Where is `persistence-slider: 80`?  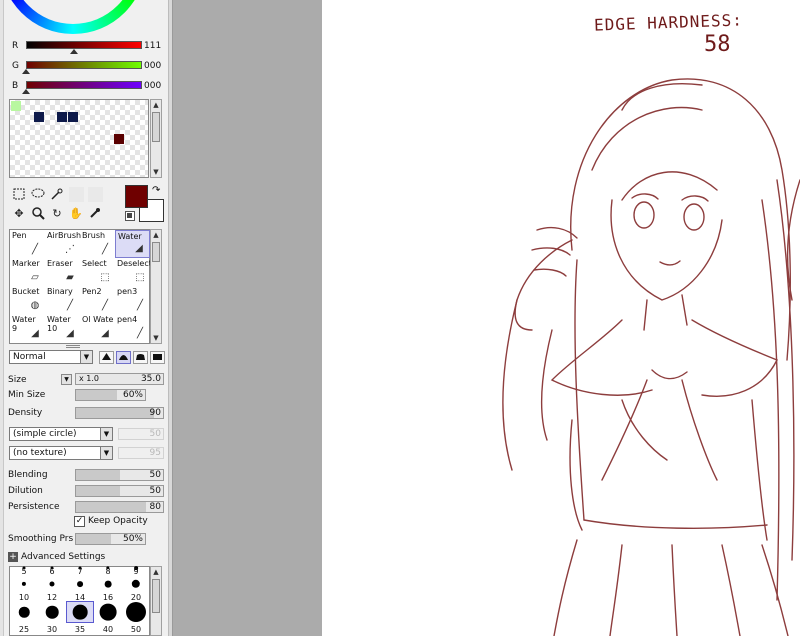
persistence-slider: 80 is located at coordinates (119, 507).